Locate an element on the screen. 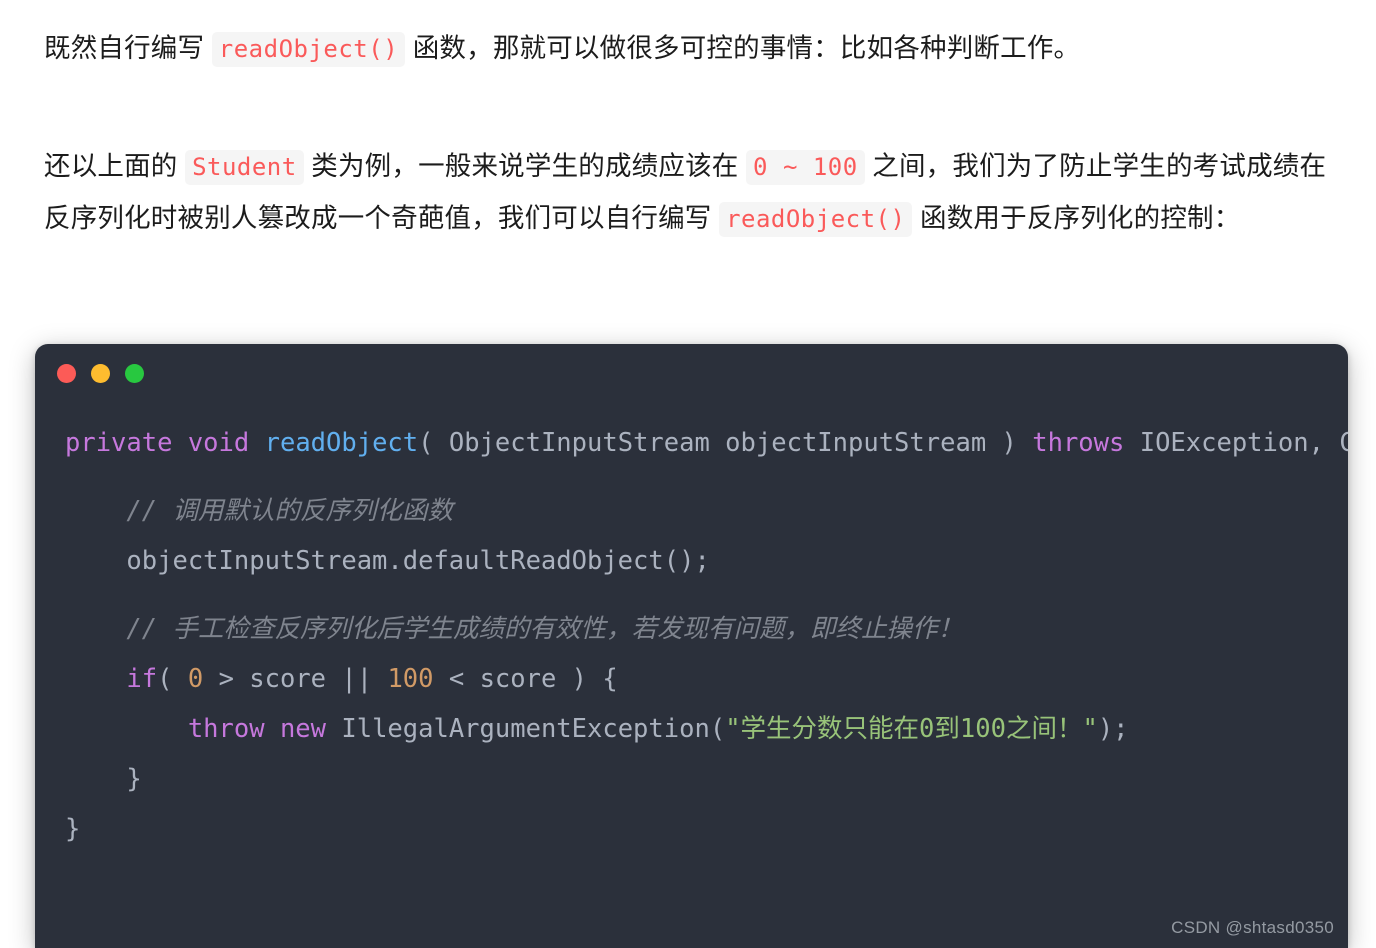  code-token: "学生分数只能在0到100之间！" is located at coordinates (911, 729).